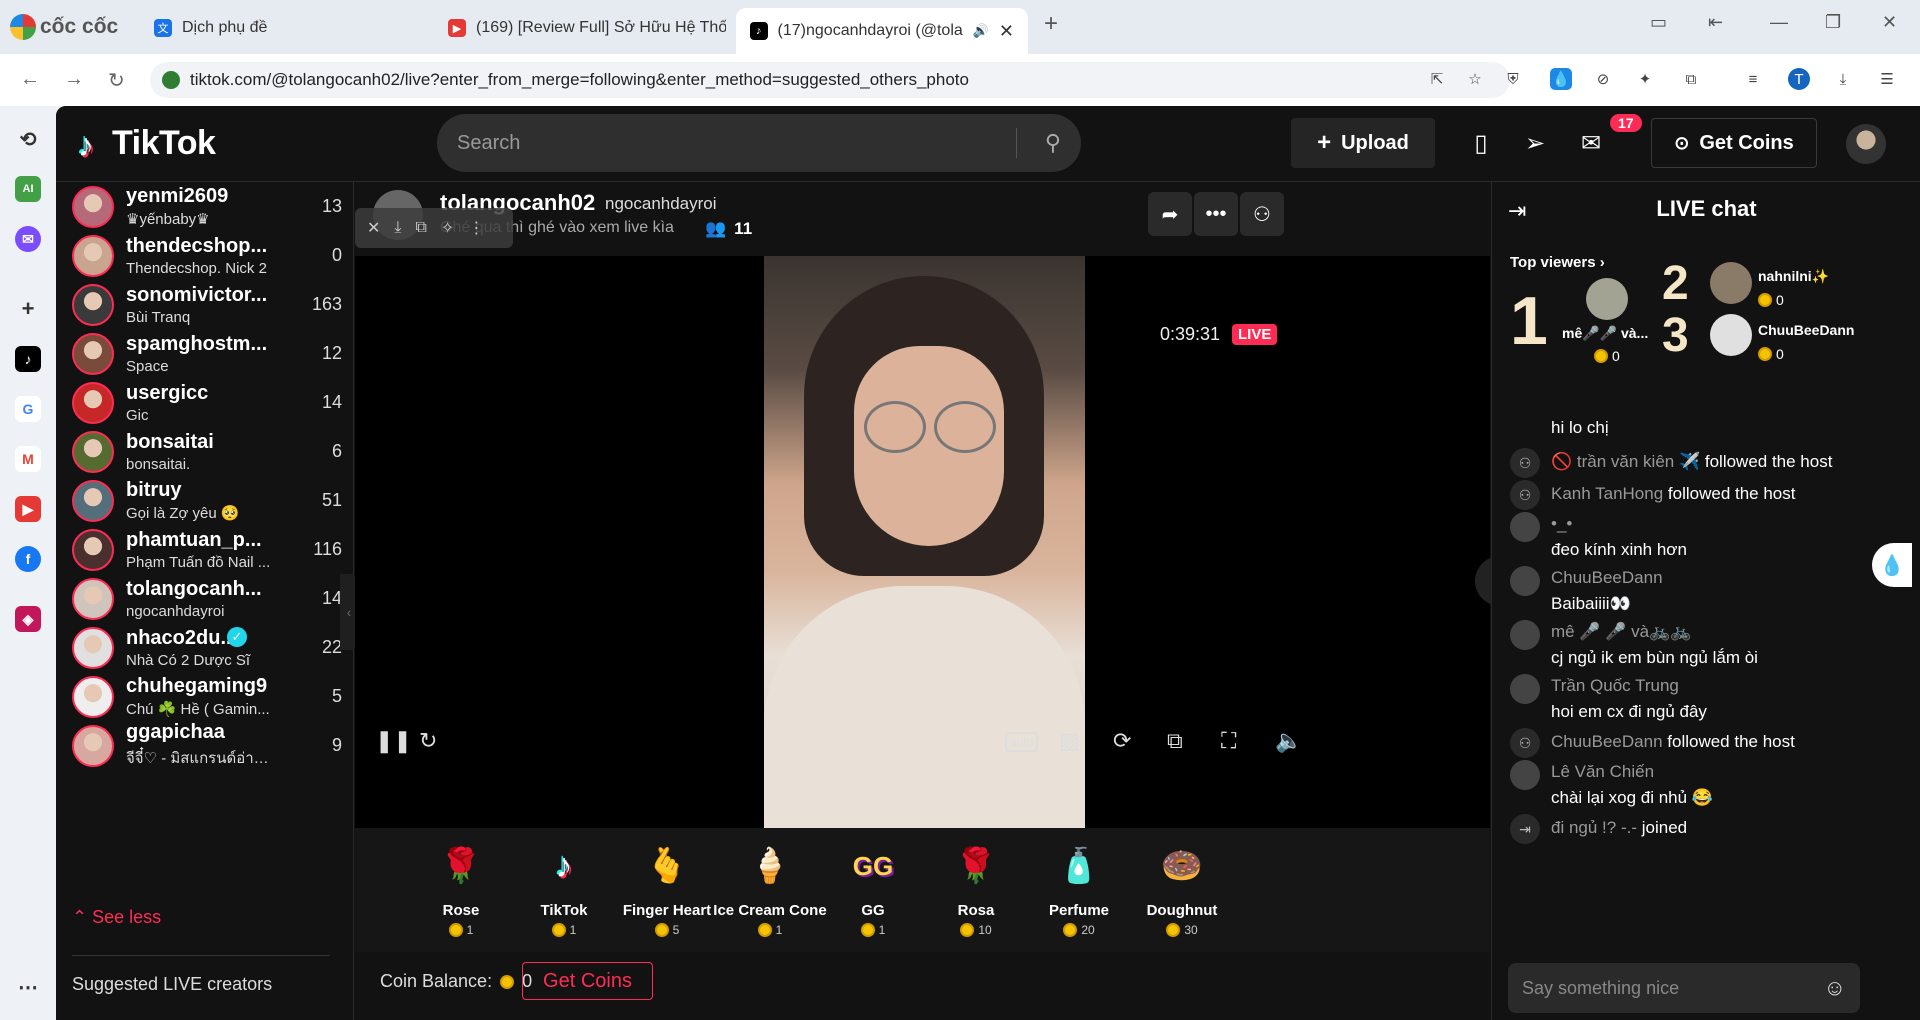  I want to click on game-app-icon: ◈, so click(28, 619).